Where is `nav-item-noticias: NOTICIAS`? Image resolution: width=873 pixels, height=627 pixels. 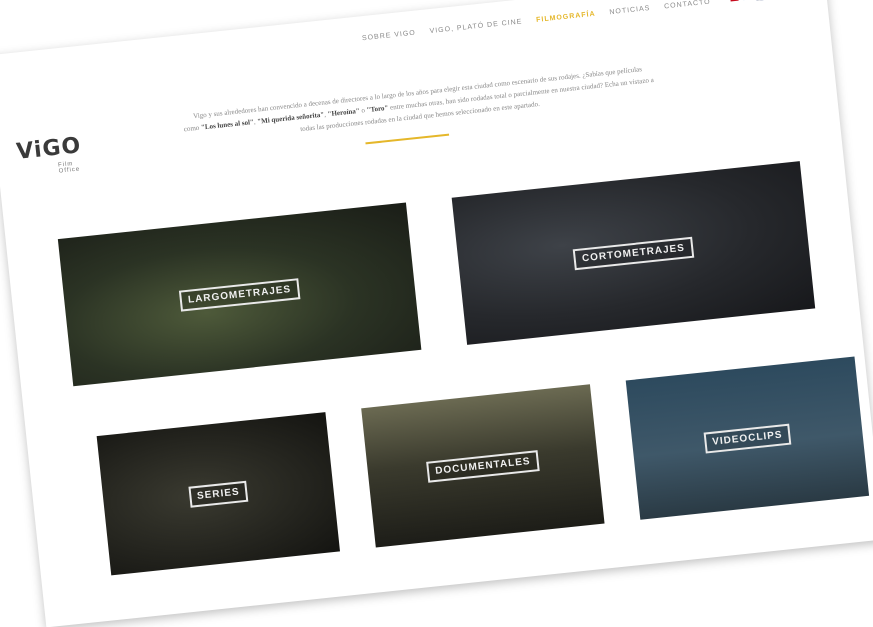
nav-item-noticias: NOTICIAS is located at coordinates (630, 9).